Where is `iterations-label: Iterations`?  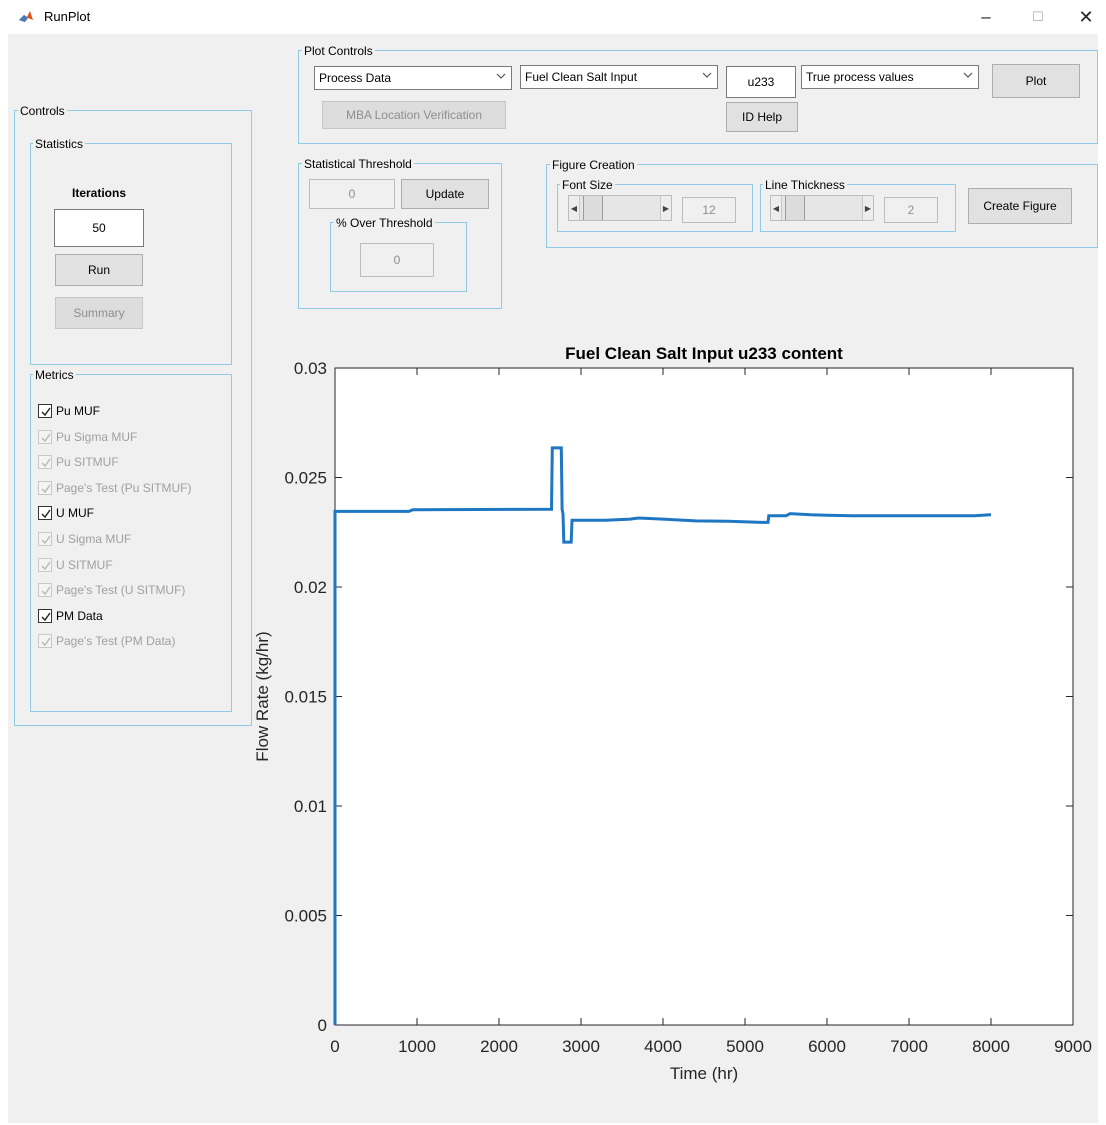 iterations-label: Iterations is located at coordinates (98, 193).